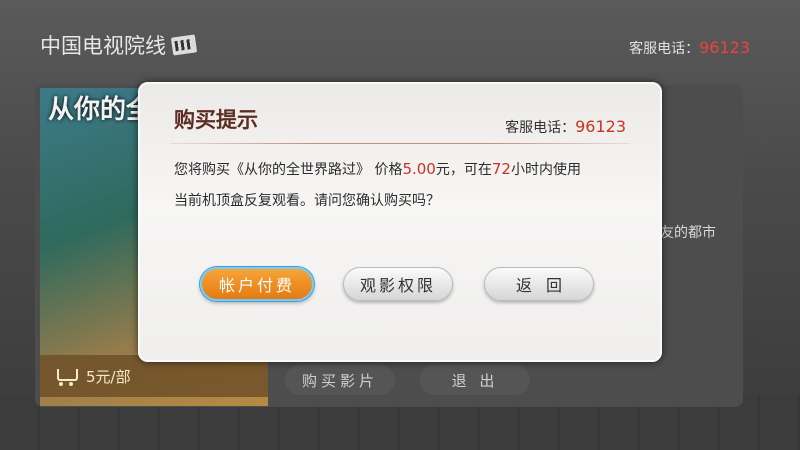 This screenshot has width=800, height=450. Describe the element at coordinates (688, 233) in the screenshot. I see `movie-description-fragment: 友的都市` at that location.